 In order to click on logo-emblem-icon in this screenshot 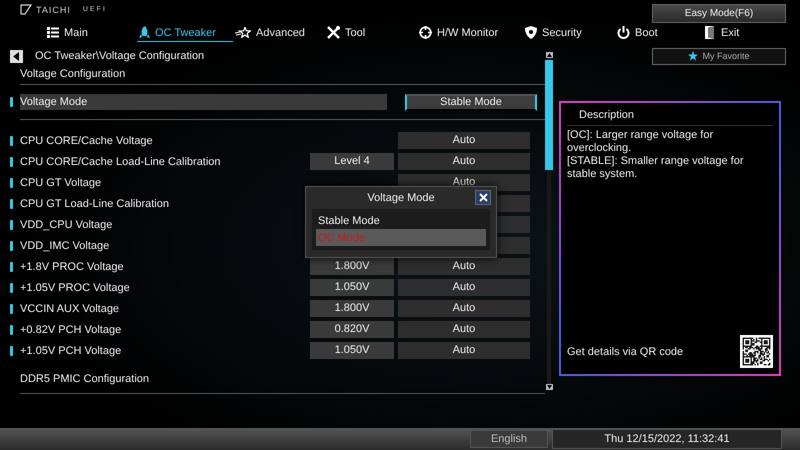, I will do `click(26, 9)`.